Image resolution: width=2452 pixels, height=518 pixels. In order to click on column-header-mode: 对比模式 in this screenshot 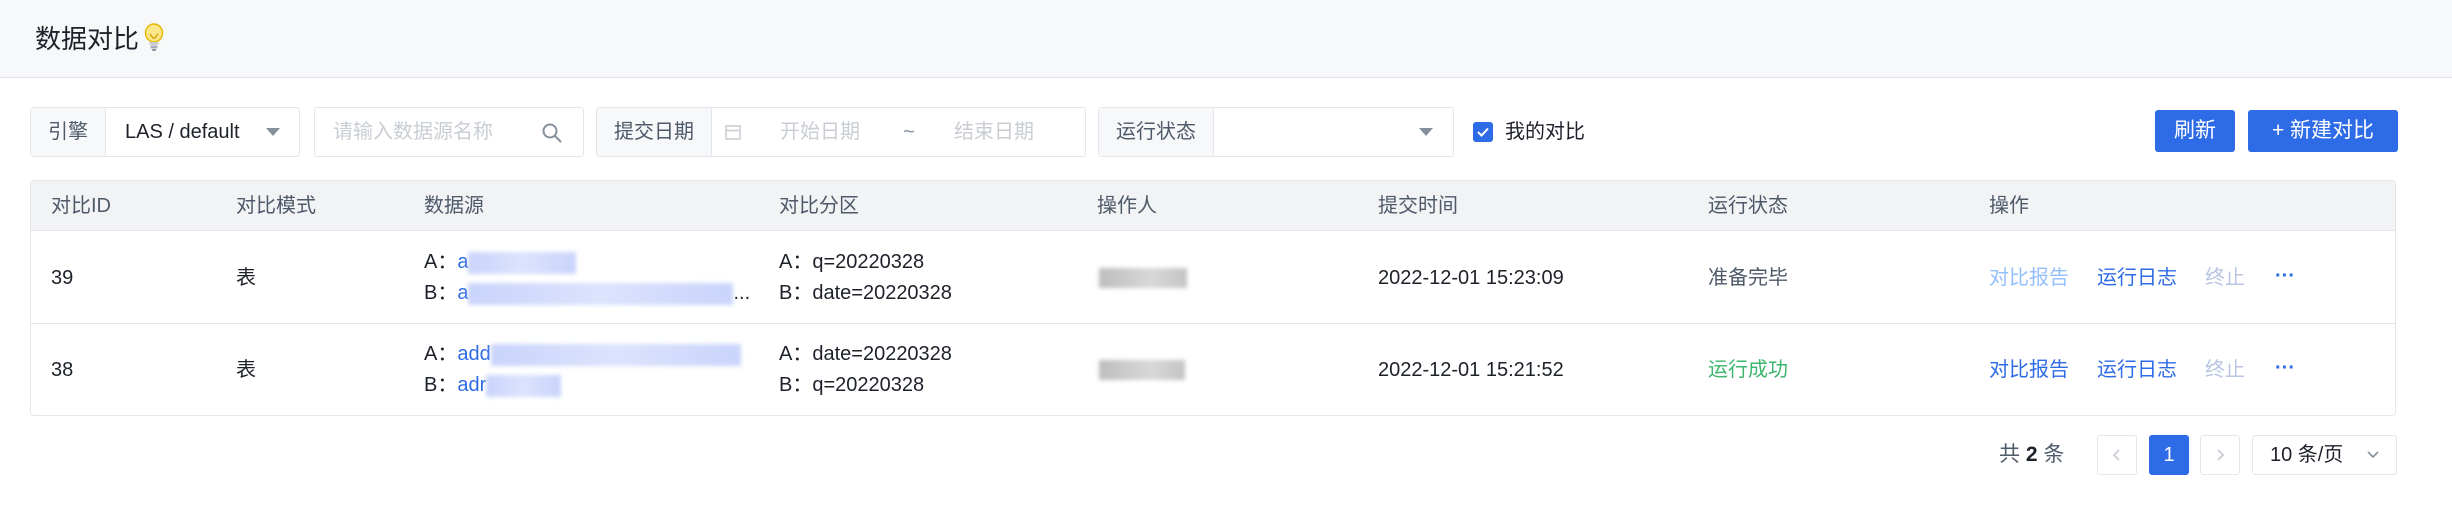, I will do `click(276, 206)`.